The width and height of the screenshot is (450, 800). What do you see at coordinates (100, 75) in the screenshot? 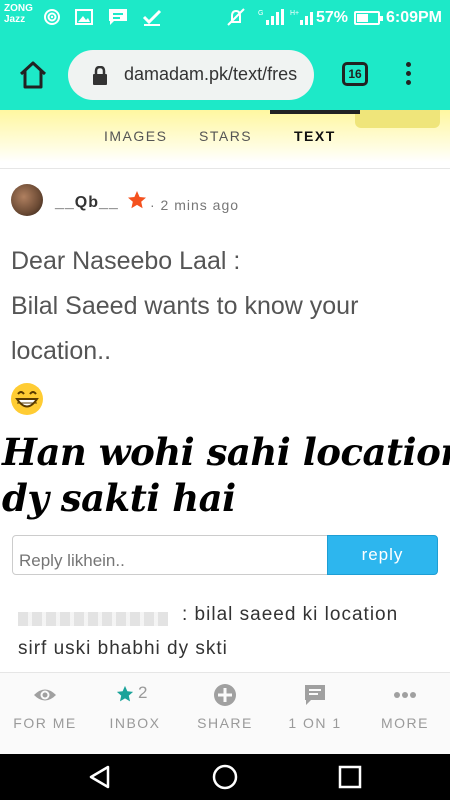
I see `lock-icon` at bounding box center [100, 75].